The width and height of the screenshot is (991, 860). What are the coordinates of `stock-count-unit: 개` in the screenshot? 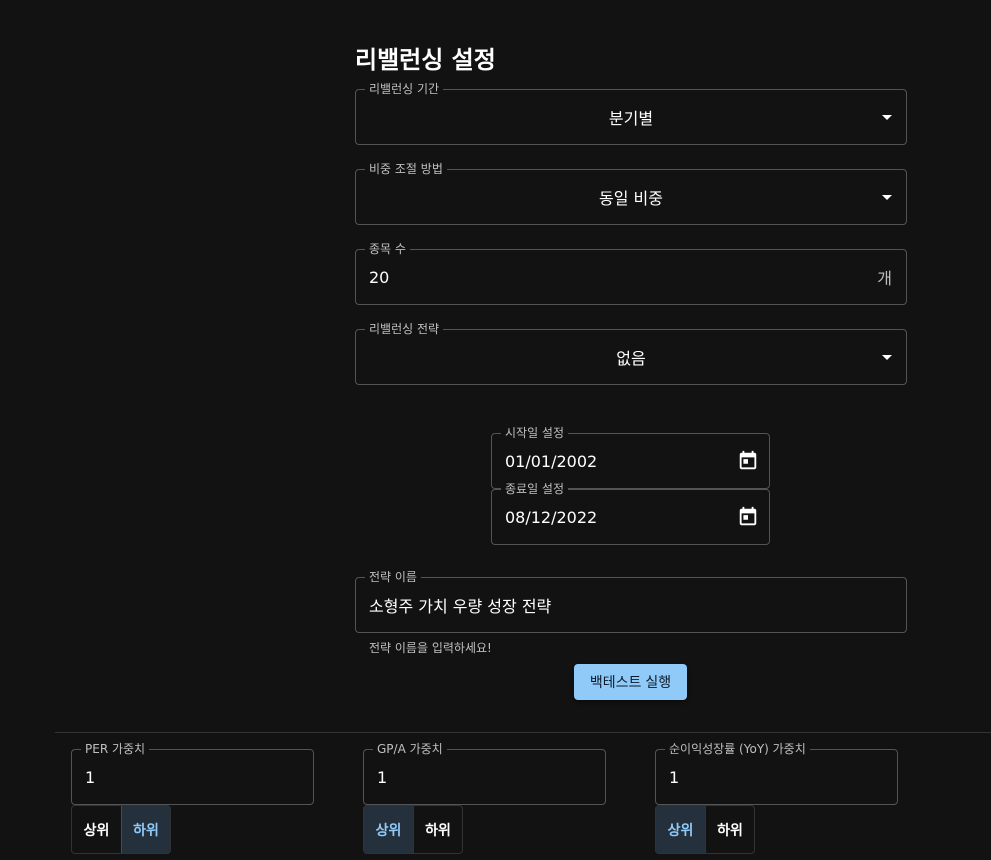 It's located at (884, 278).